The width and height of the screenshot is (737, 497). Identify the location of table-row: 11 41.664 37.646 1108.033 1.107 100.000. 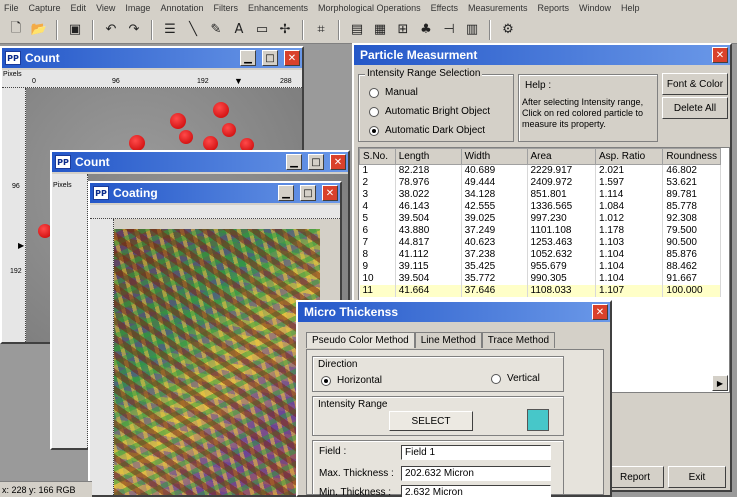
(540, 291).